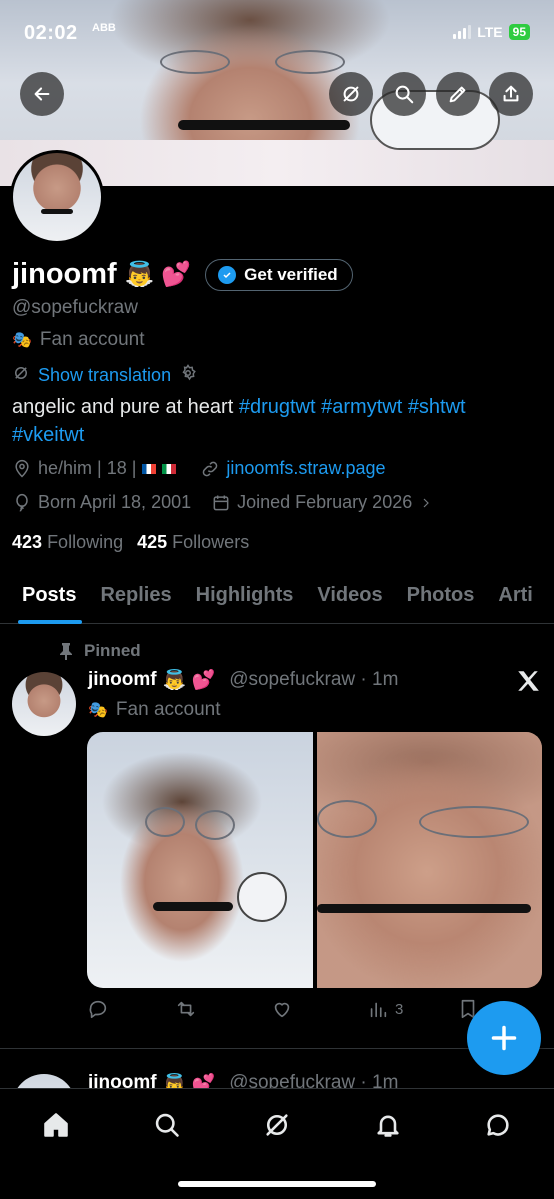 This screenshot has height=1199, width=554. Describe the element at coordinates (66, 651) in the screenshot. I see `pin-icon` at that location.